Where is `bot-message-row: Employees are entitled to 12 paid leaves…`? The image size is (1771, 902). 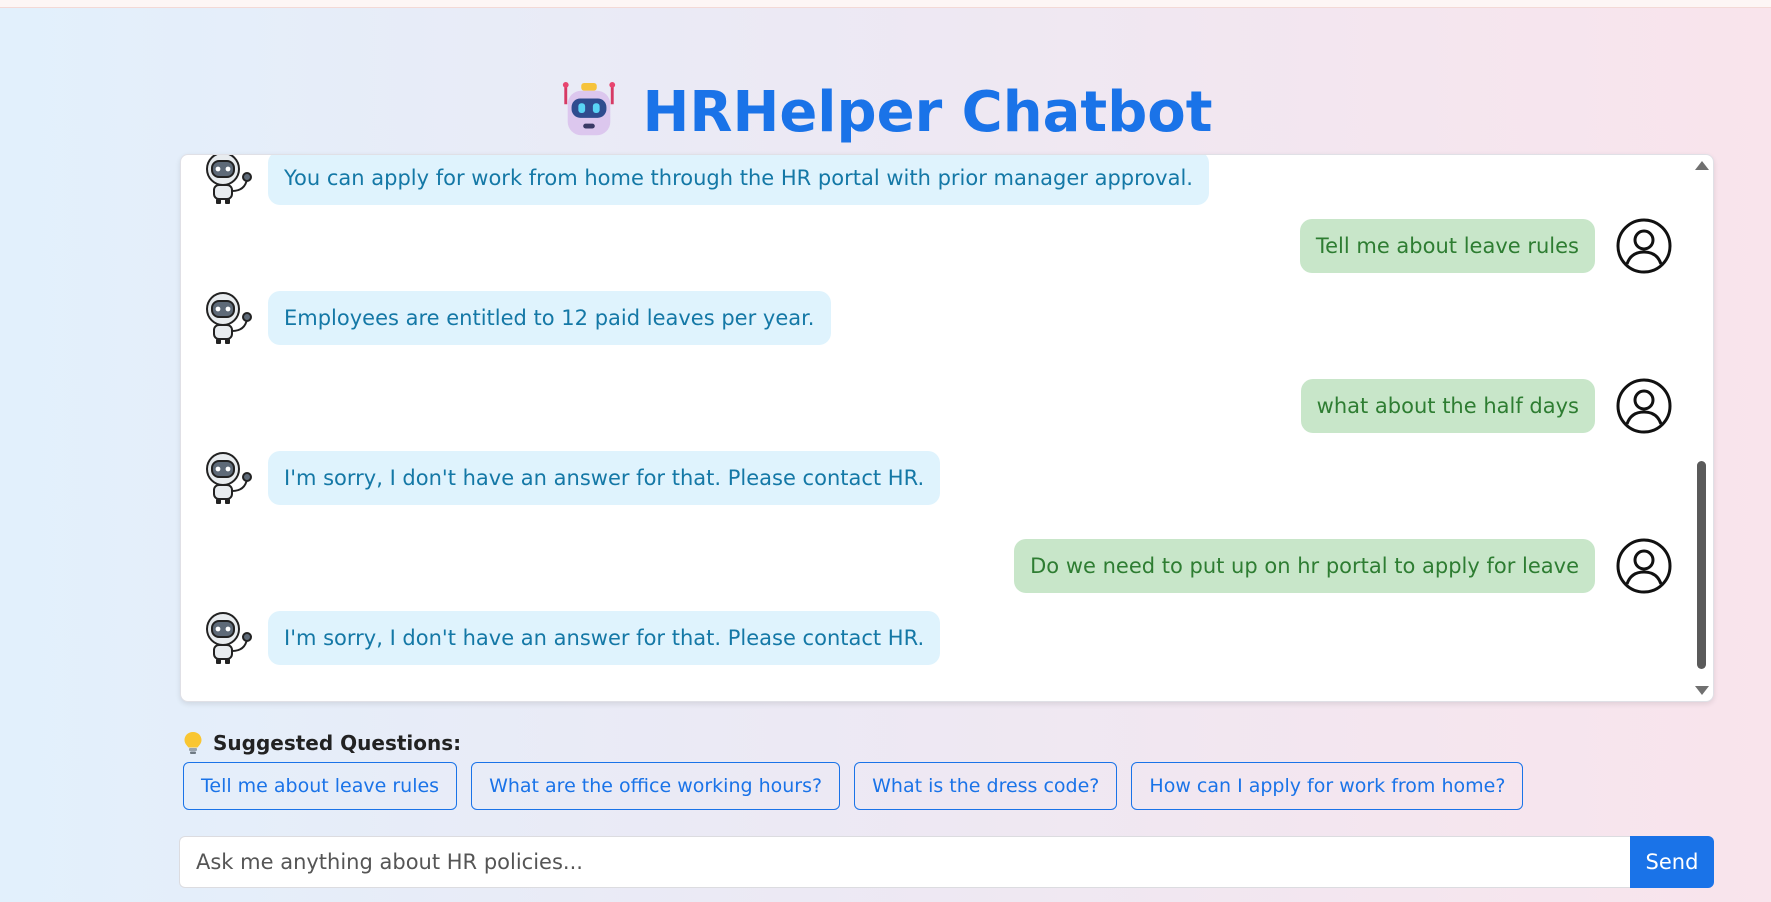
bot-message-row: Employees are entitled to 12 paid leaves… is located at coordinates (936, 317).